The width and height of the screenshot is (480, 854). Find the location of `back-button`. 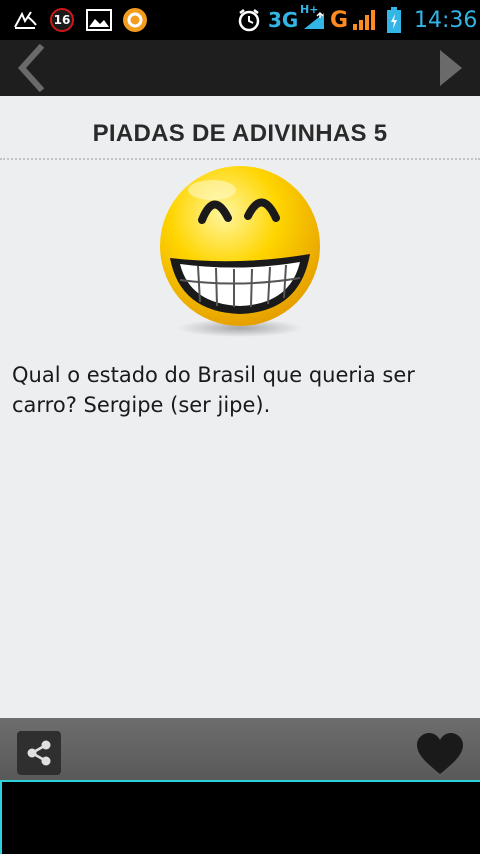

back-button is located at coordinates (30, 68).